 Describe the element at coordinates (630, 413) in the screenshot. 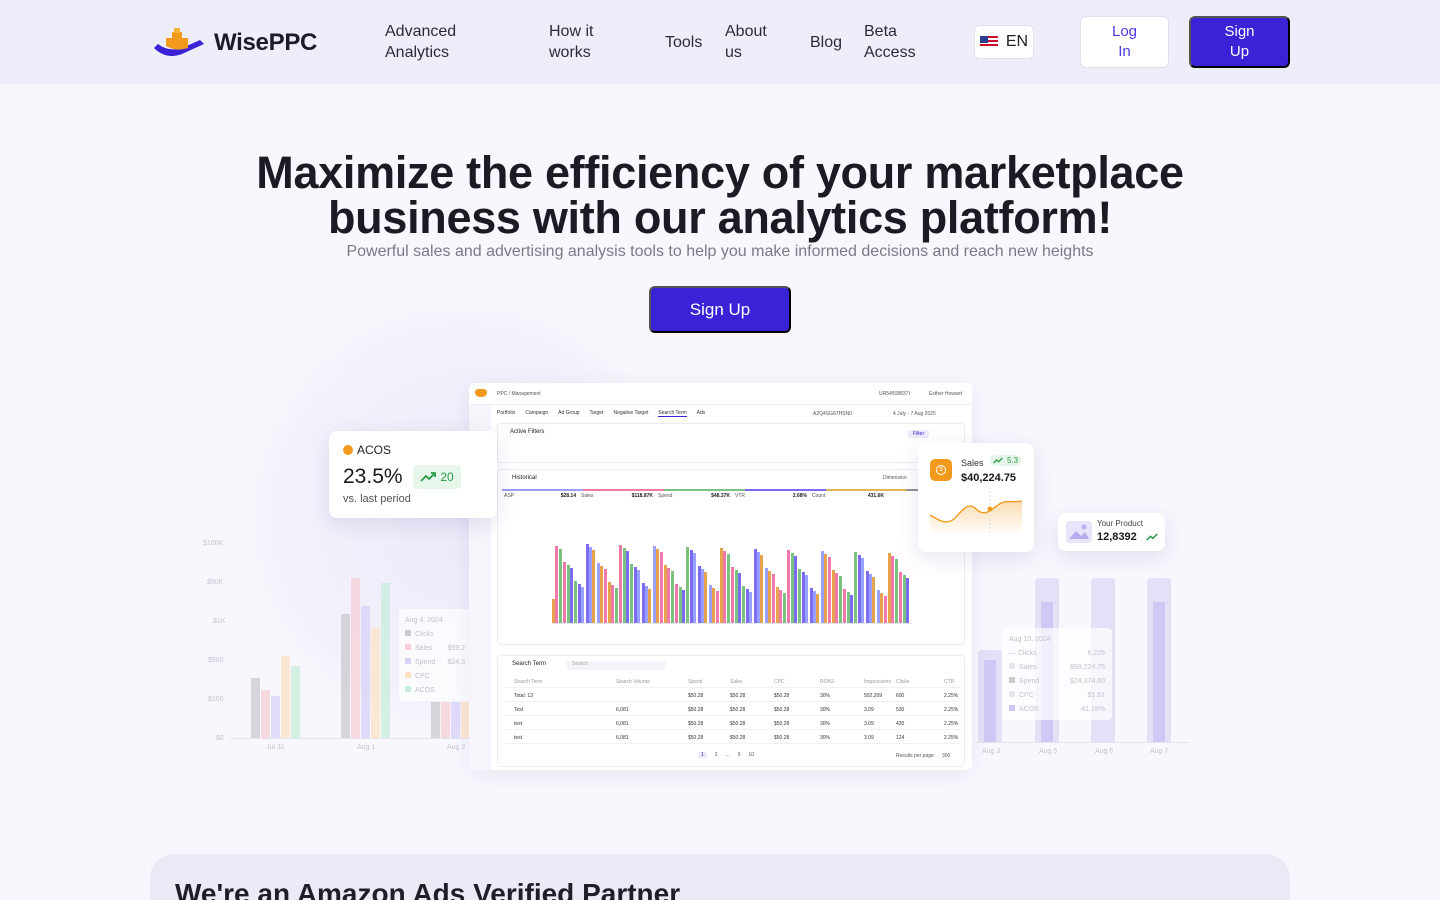

I see `dashboard-tab: Negative Target` at that location.